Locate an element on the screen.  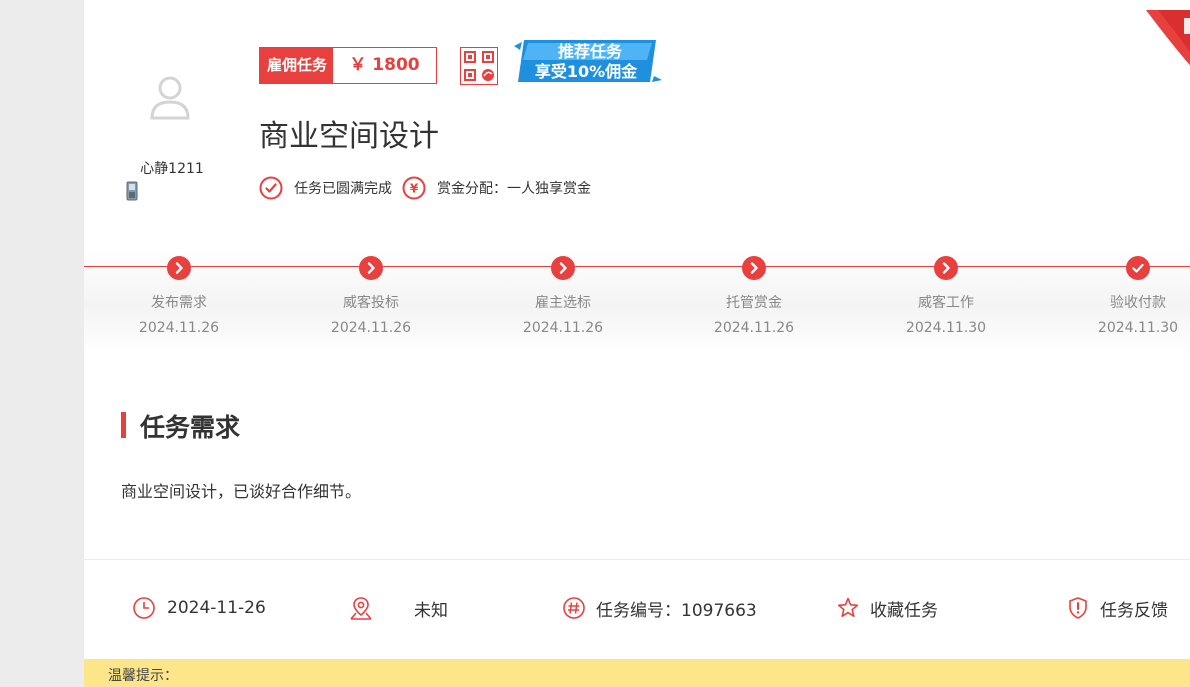
timeline-step-name: 发布需求 is located at coordinates (179, 303).